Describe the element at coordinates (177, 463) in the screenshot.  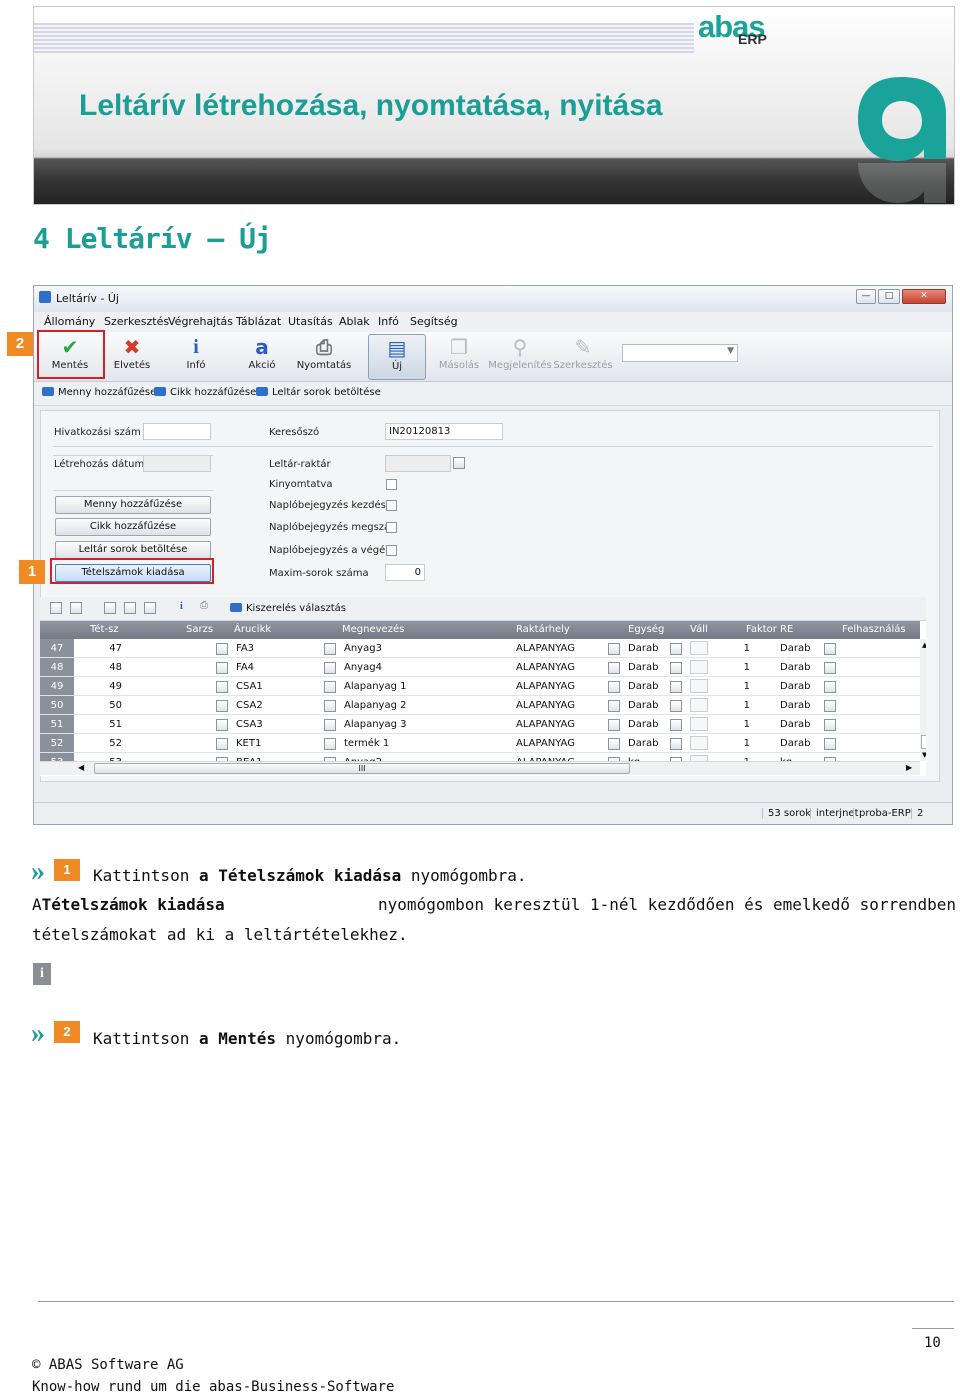
I see `date-field` at that location.